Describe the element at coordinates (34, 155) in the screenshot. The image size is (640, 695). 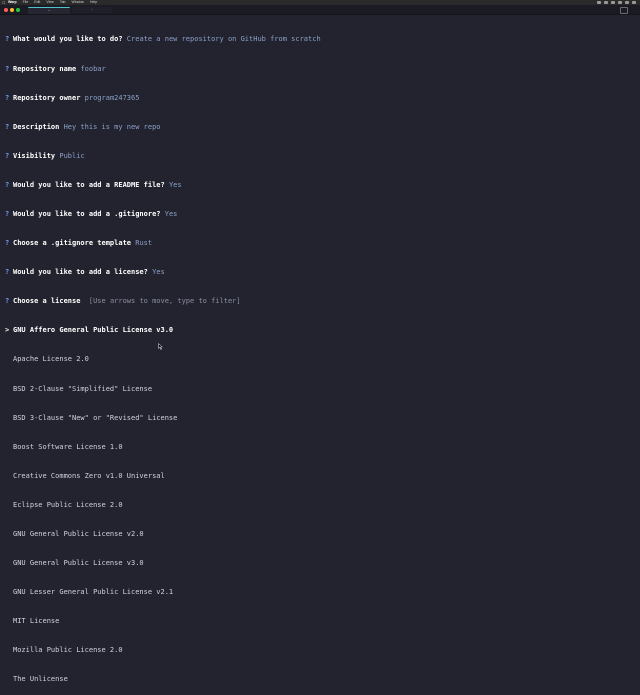
I see `prompt-question: Visibility` at that location.